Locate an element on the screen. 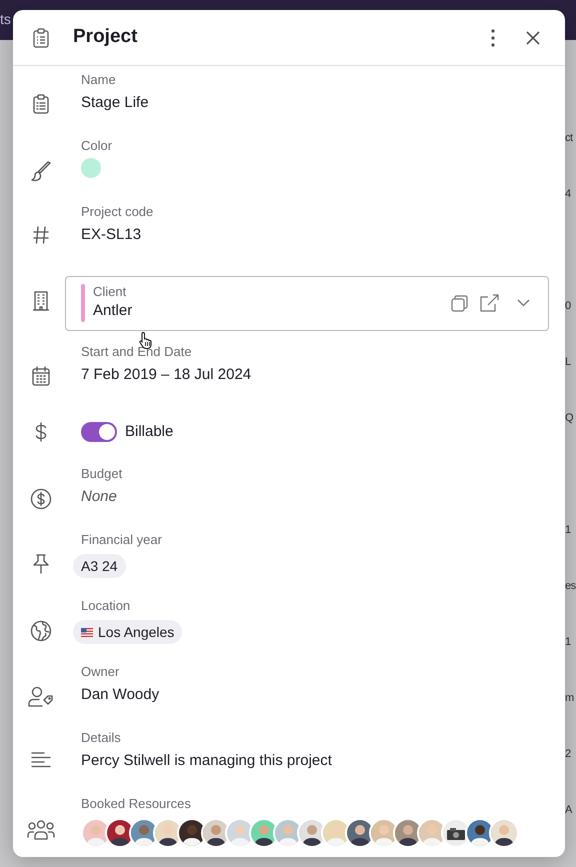  field-value: Antler is located at coordinates (112, 311).